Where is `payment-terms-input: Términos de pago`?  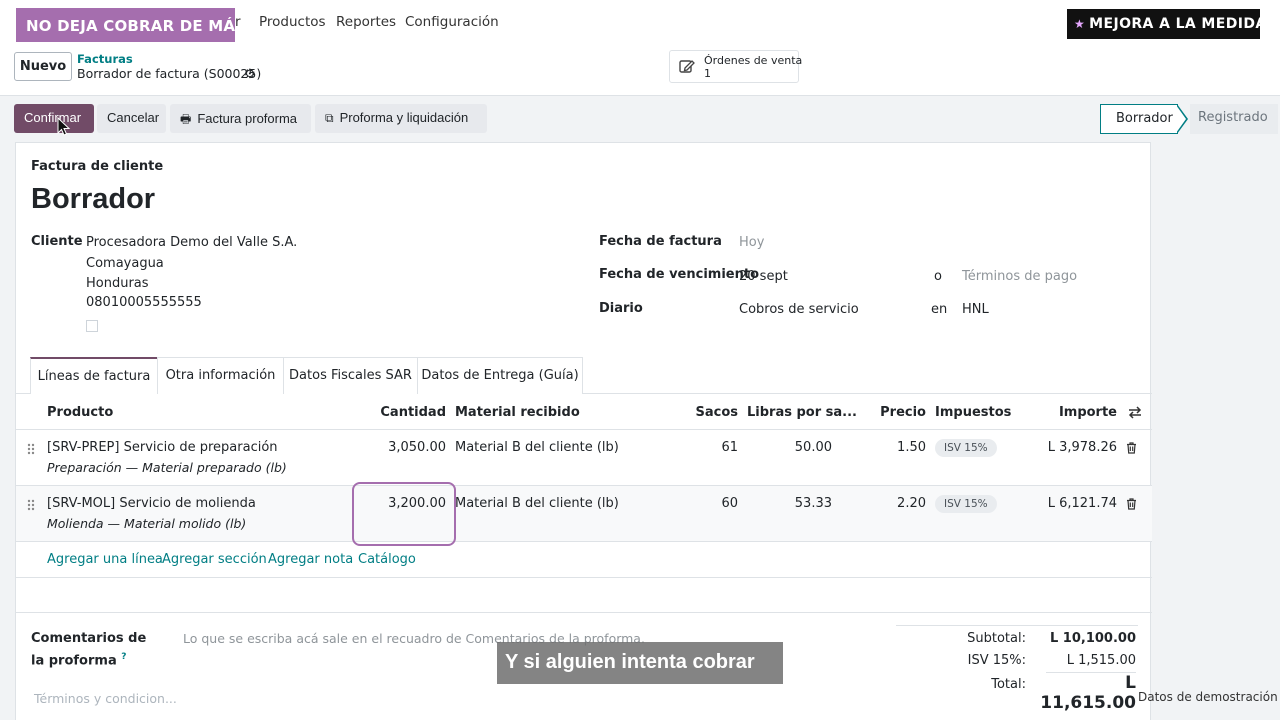
payment-terms-input: Términos de pago is located at coordinates (1019, 276).